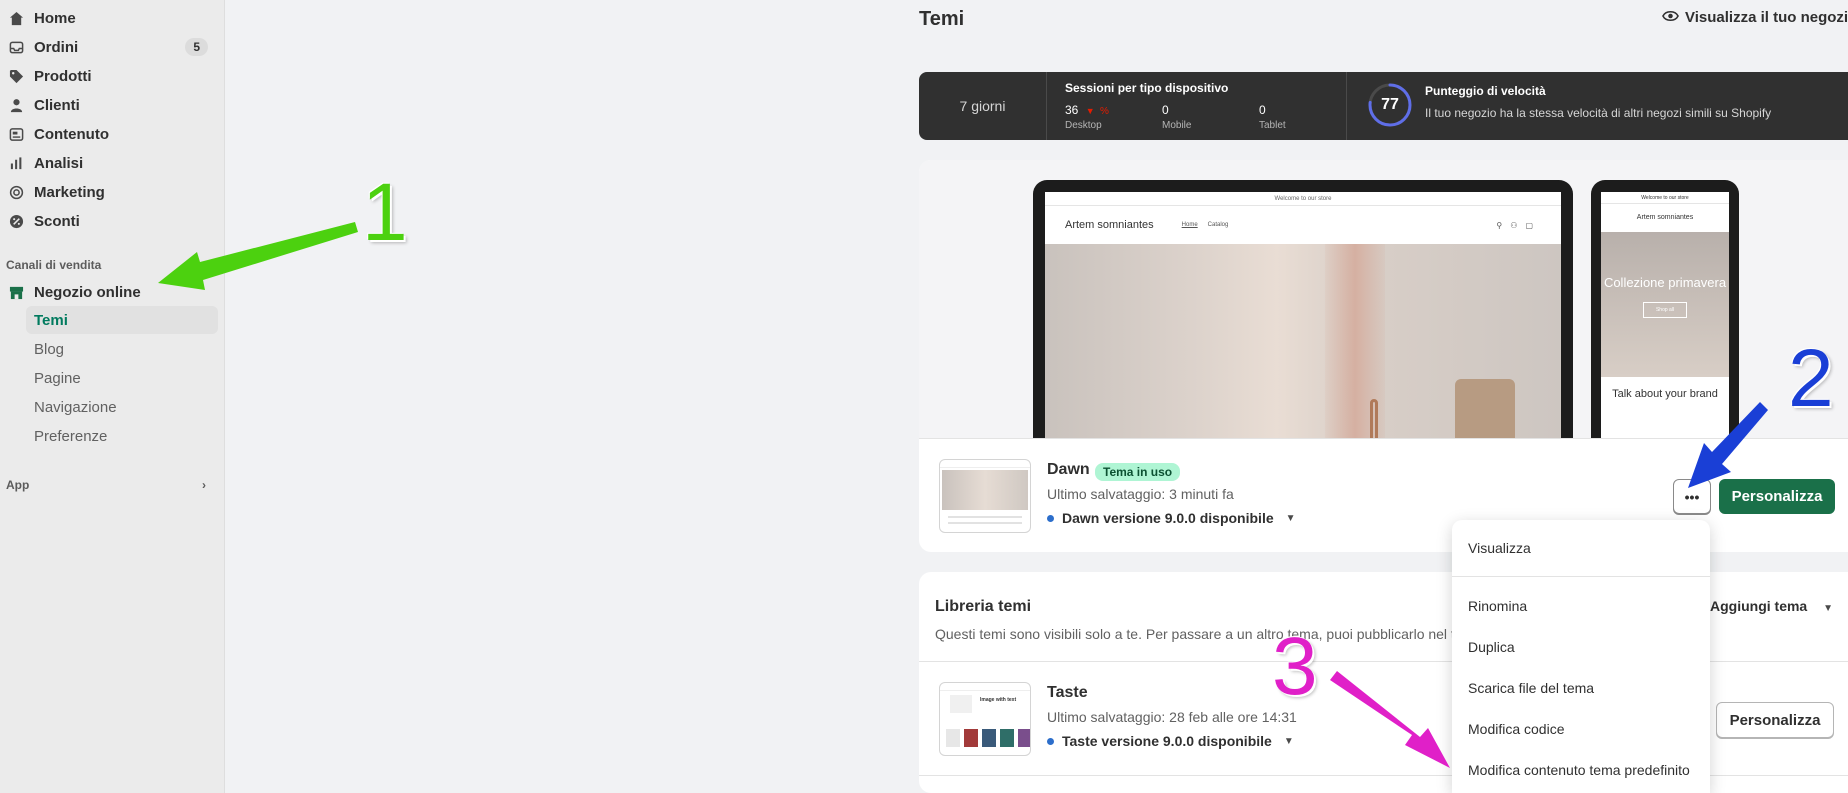 This screenshot has width=1848, height=793. What do you see at coordinates (1072, 110) in the screenshot?
I see `desktop-value: 36` at bounding box center [1072, 110].